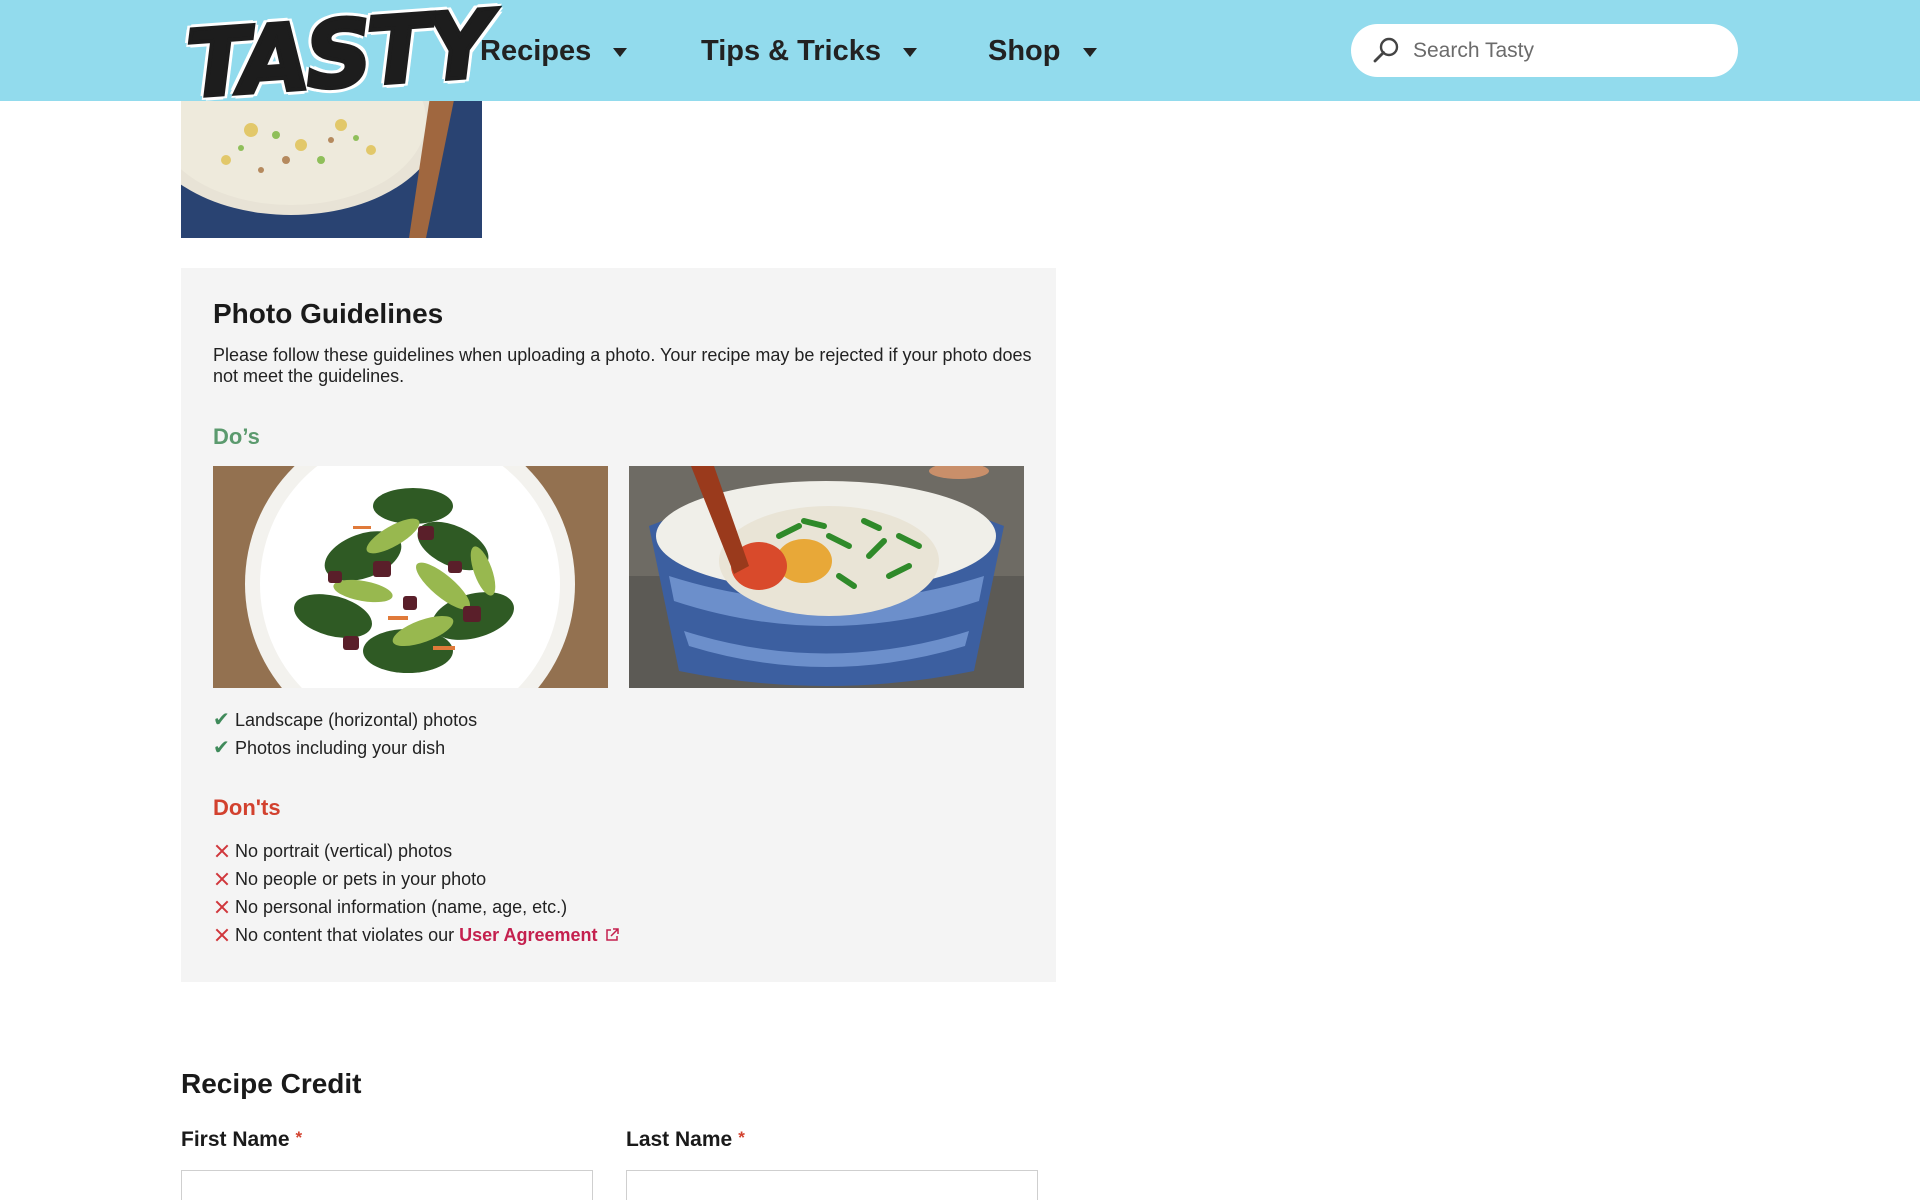 This screenshot has width=1920, height=1200. I want to click on list-item: ✔ Photos including your dish, so click(345, 748).